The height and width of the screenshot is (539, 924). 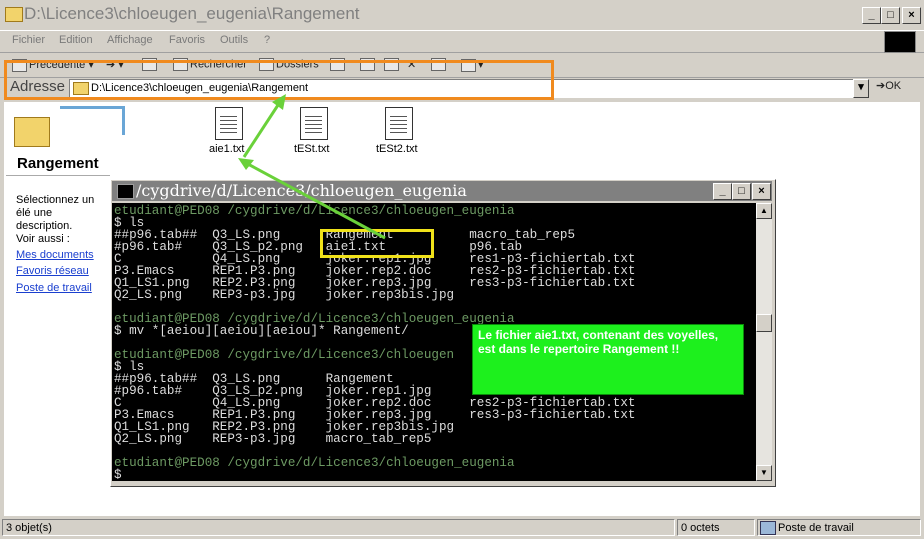 What do you see at coordinates (262, 129) in the screenshot?
I see `arrow-to-address` at bounding box center [262, 129].